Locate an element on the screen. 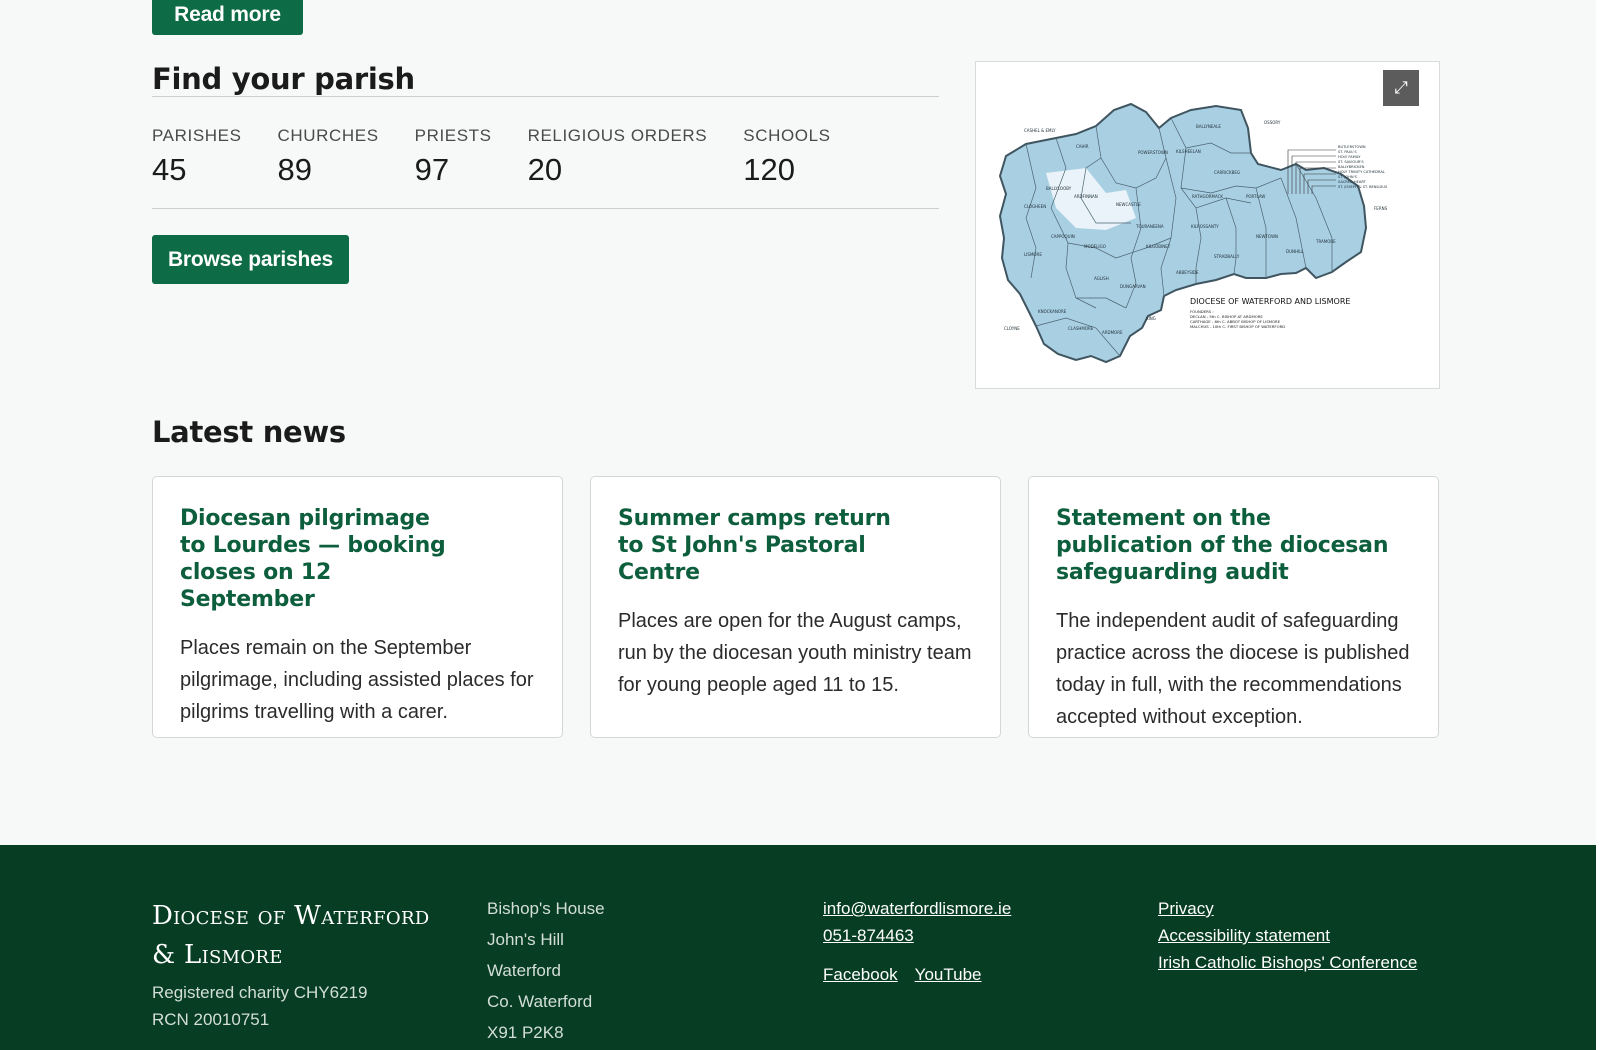 This screenshot has width=1600, height=1050. svg-text: HOLY FAMILY is located at coordinates (1349, 157).